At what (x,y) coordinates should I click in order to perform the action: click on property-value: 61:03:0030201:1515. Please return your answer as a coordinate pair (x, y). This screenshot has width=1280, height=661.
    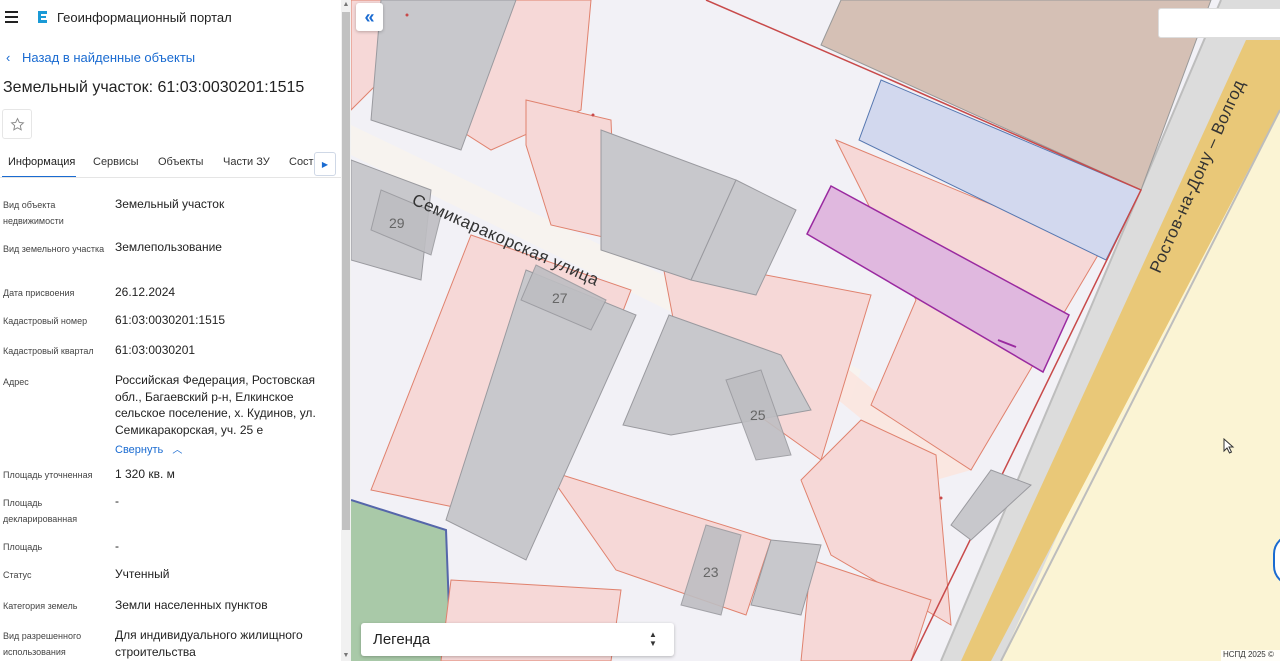
    Looking at the image, I should click on (170, 320).